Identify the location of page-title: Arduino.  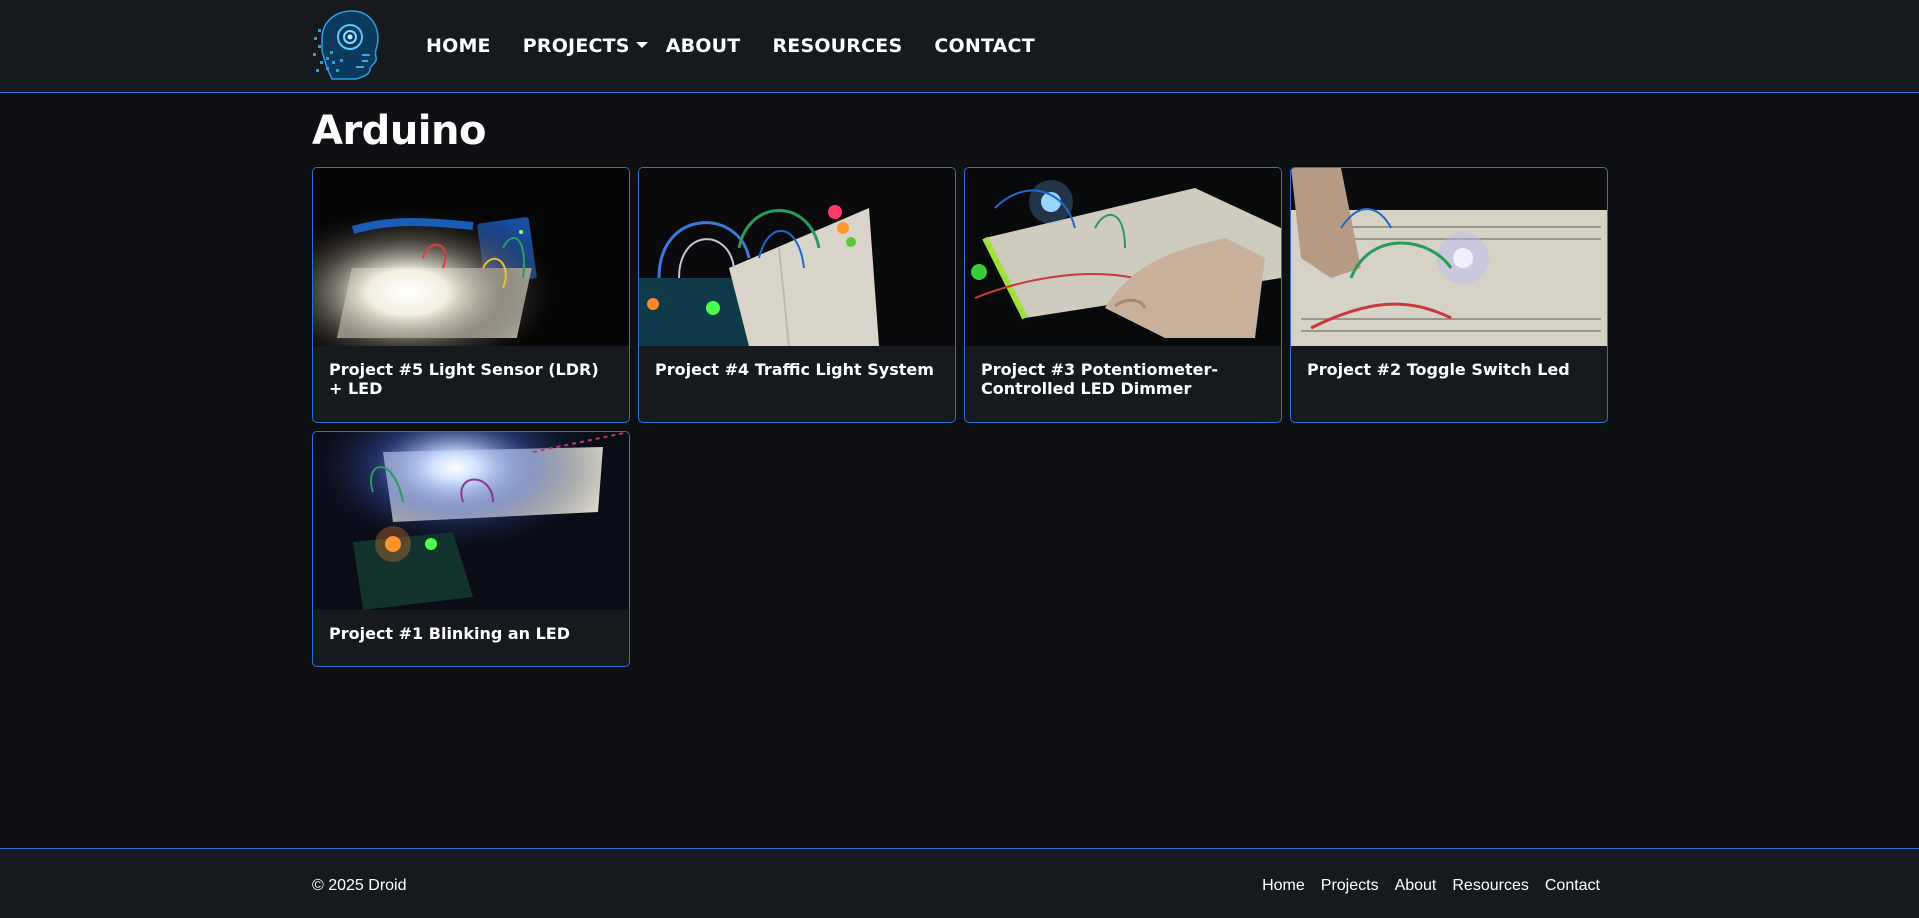
(399, 131).